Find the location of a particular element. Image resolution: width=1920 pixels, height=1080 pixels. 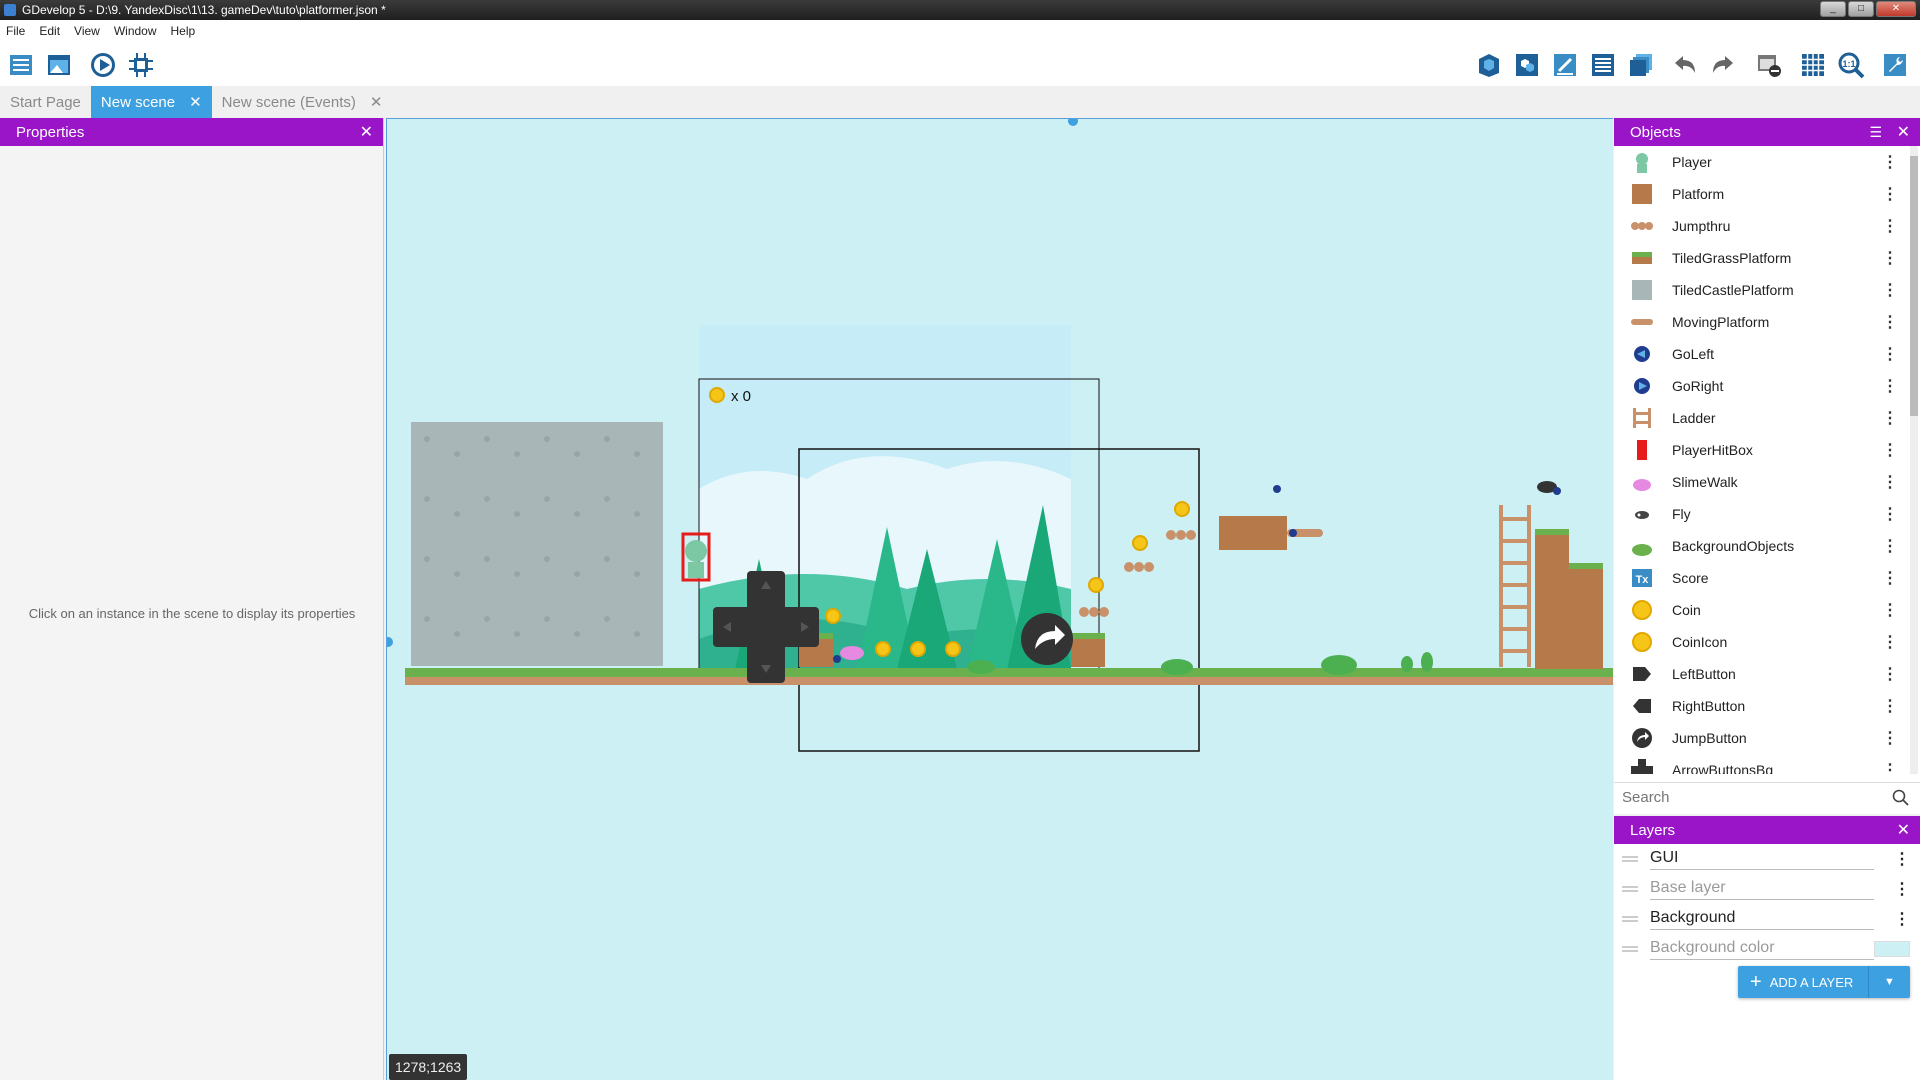

slime-instance is located at coordinates (852, 653).